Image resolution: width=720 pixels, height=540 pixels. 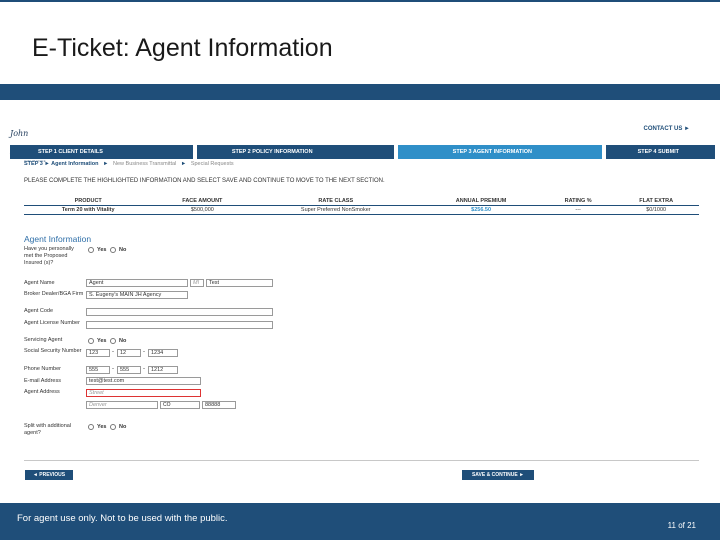 I want to click on ssn-part2-input: 12, so click(x=129, y=353).